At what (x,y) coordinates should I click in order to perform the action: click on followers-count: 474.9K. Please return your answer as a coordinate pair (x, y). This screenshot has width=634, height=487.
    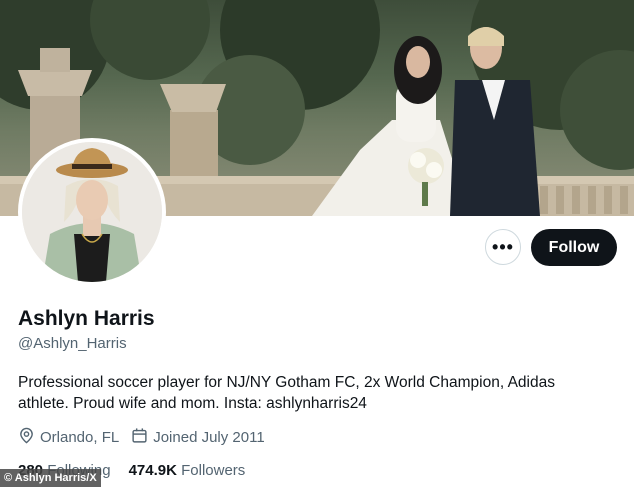
    Looking at the image, I should click on (152, 470).